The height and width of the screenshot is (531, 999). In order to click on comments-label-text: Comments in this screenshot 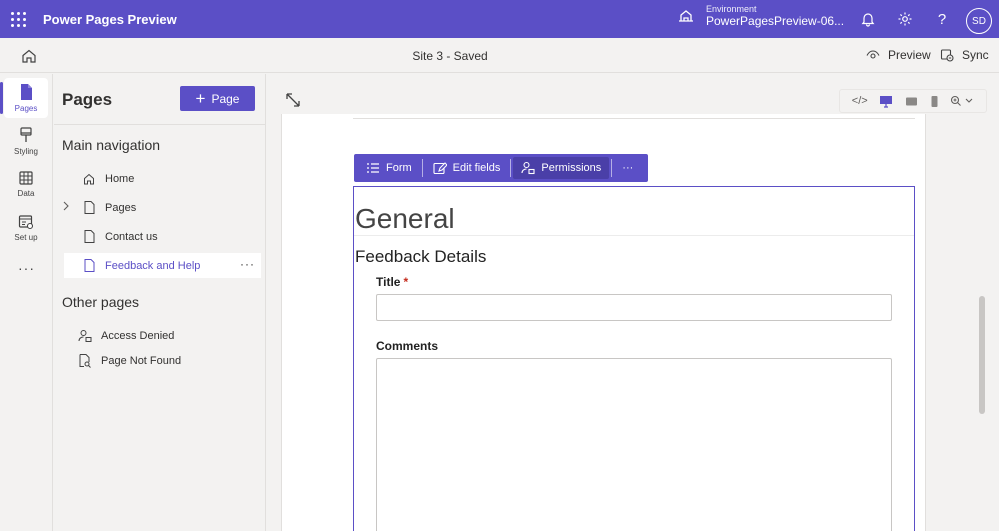, I will do `click(407, 346)`.